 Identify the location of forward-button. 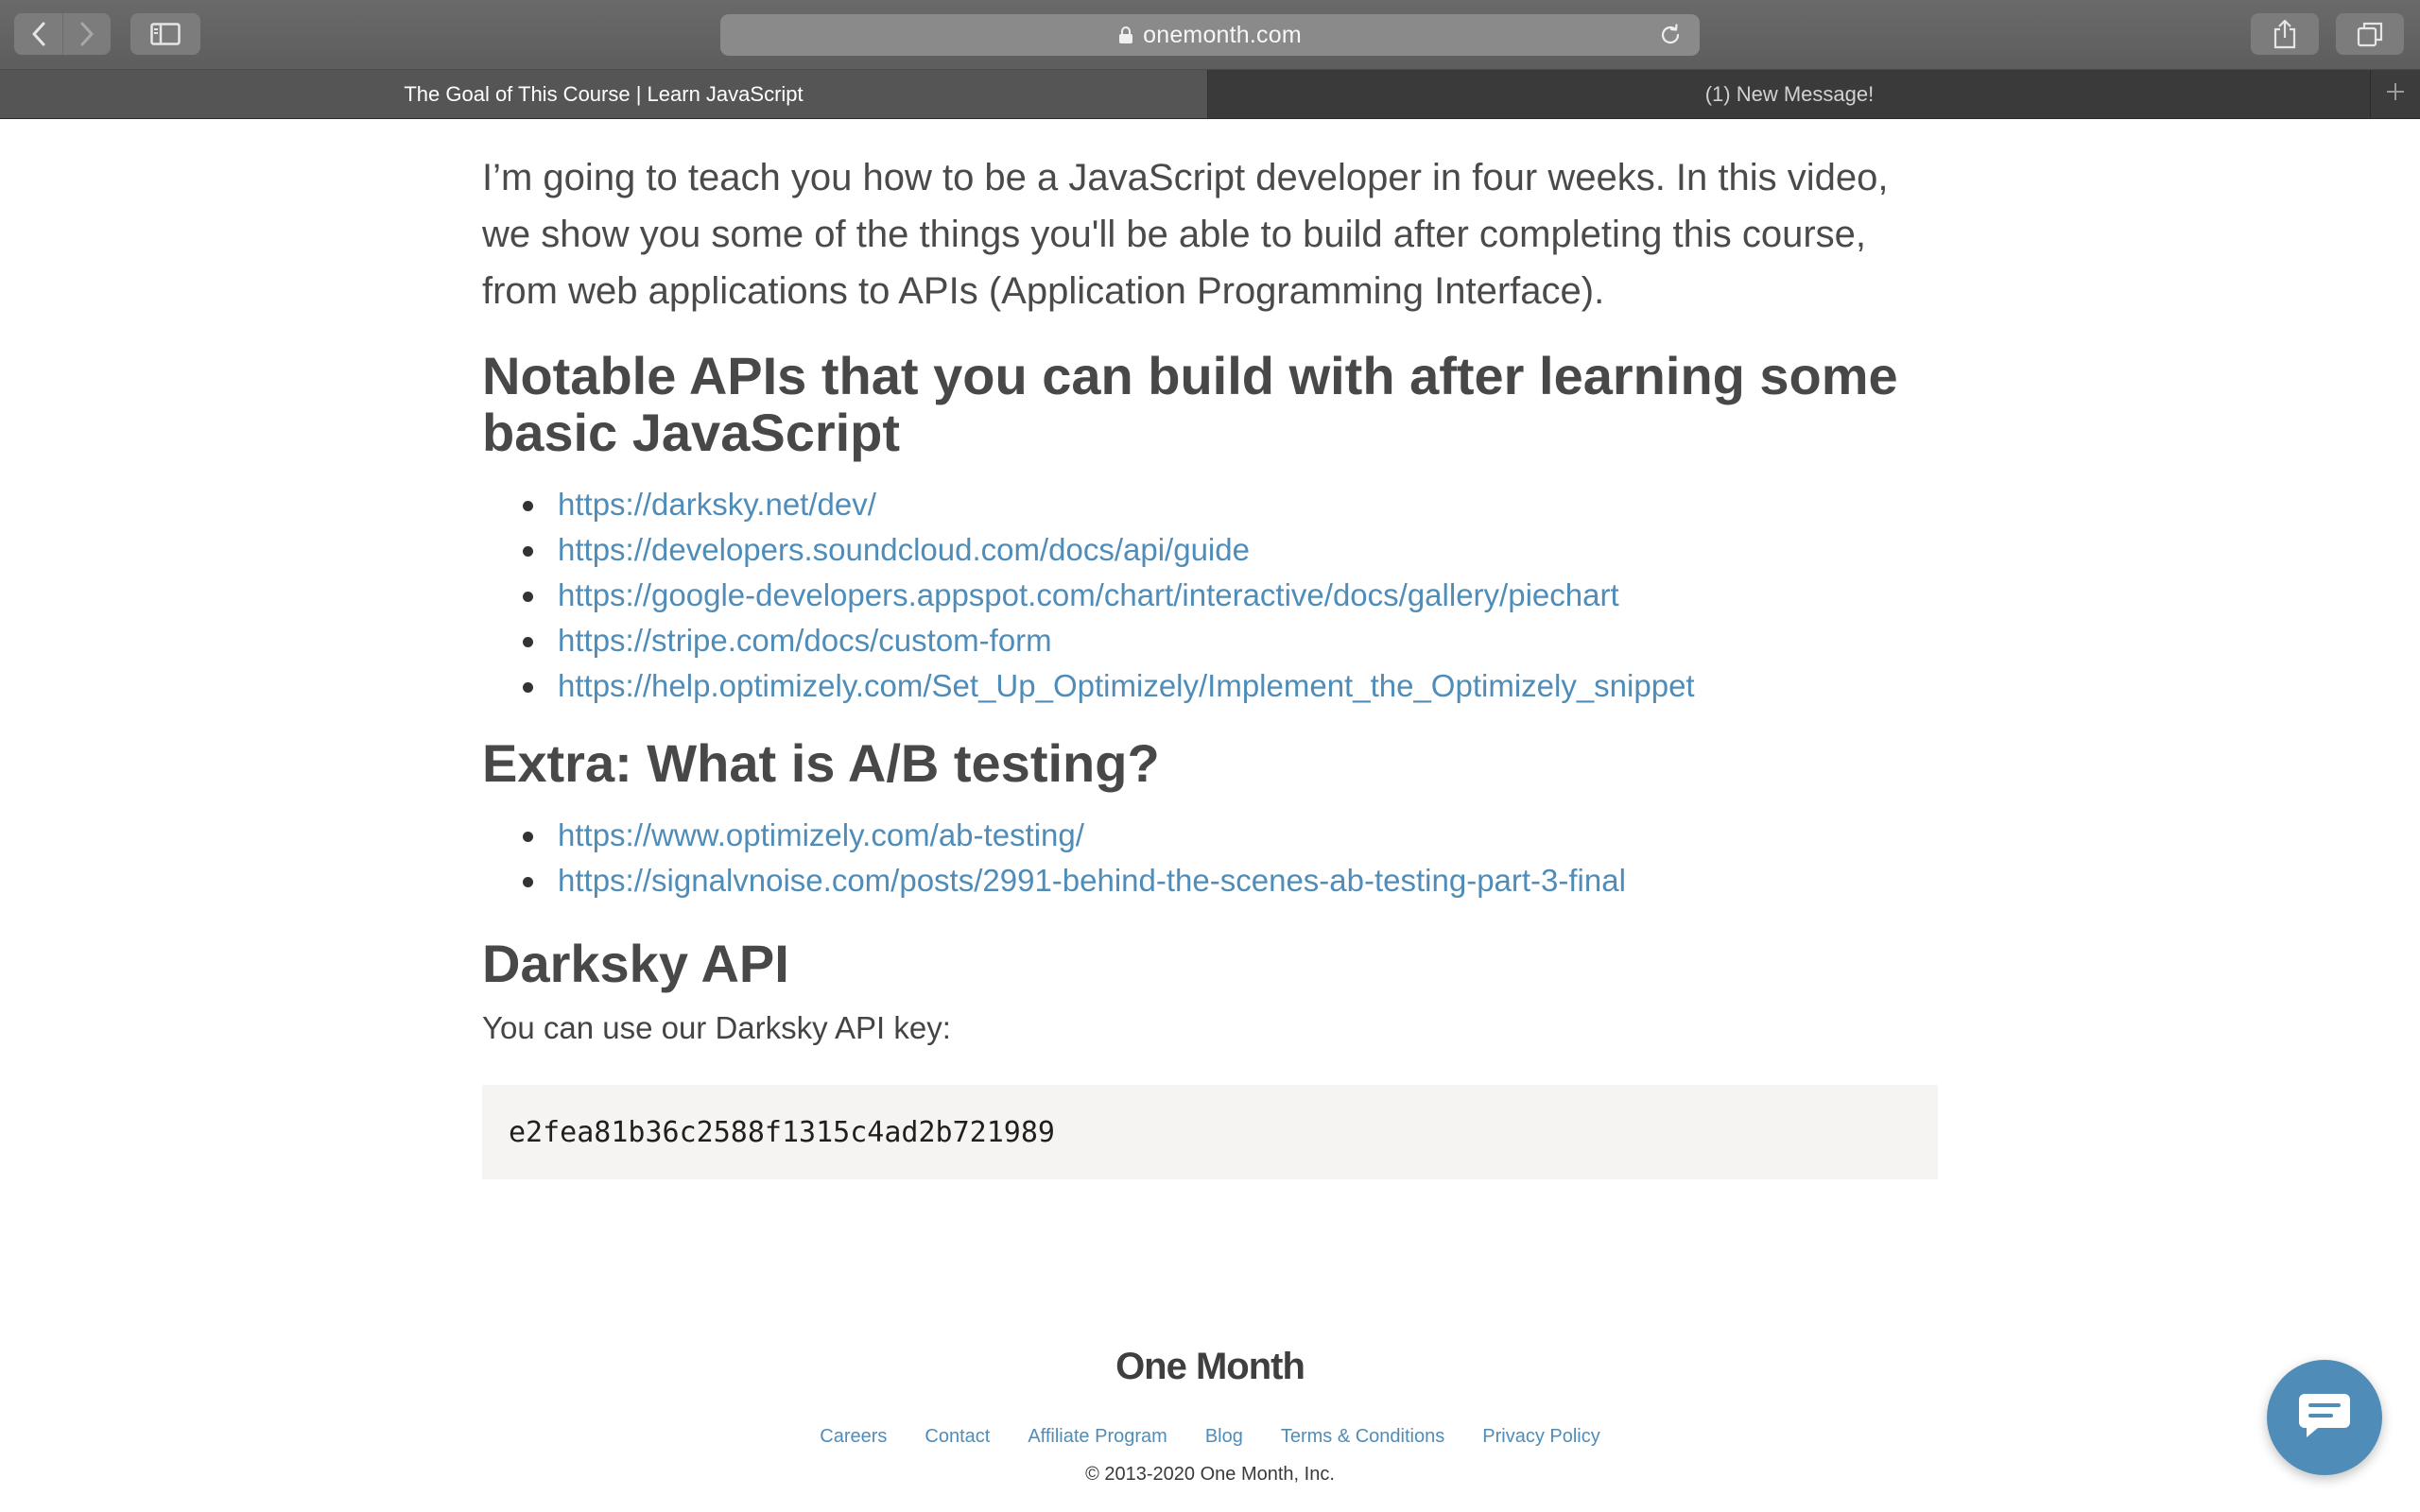
(87, 34).